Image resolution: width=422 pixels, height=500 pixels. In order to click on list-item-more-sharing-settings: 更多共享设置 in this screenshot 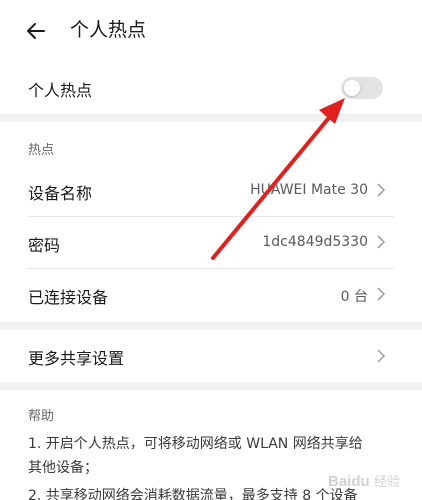, I will do `click(211, 356)`.